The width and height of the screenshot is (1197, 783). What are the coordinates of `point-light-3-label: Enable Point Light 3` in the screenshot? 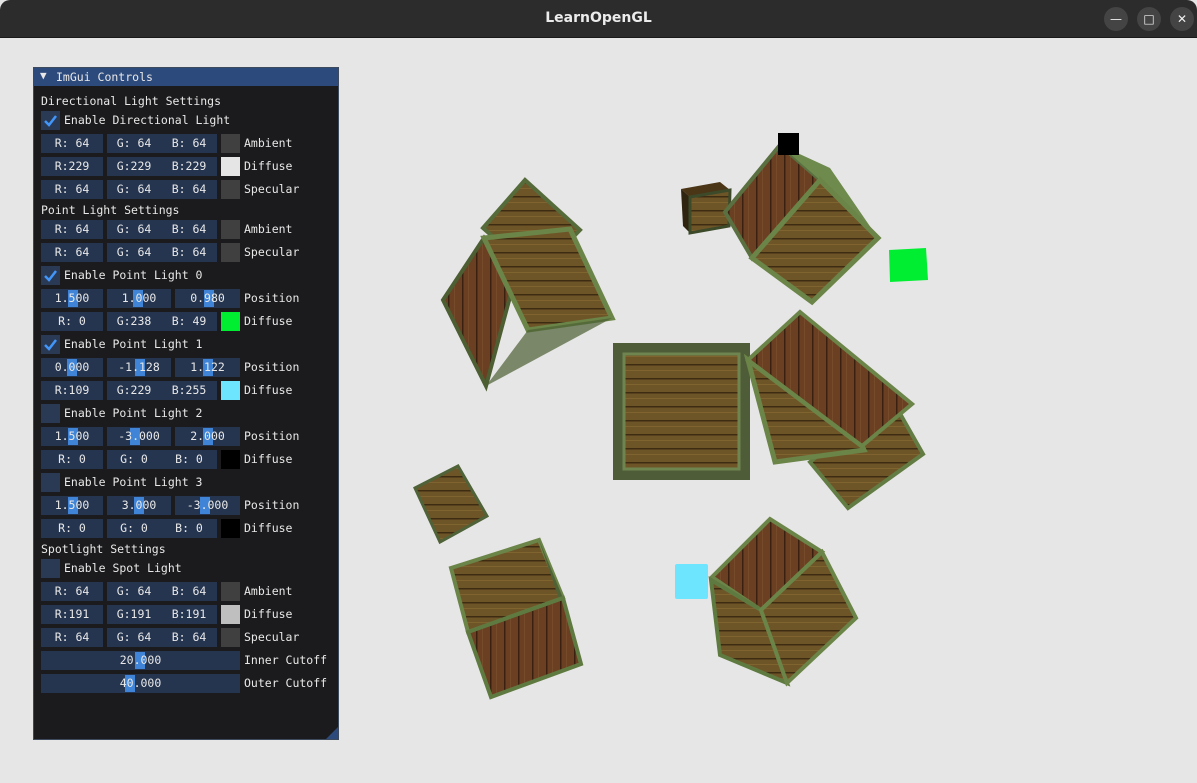 It's located at (133, 482).